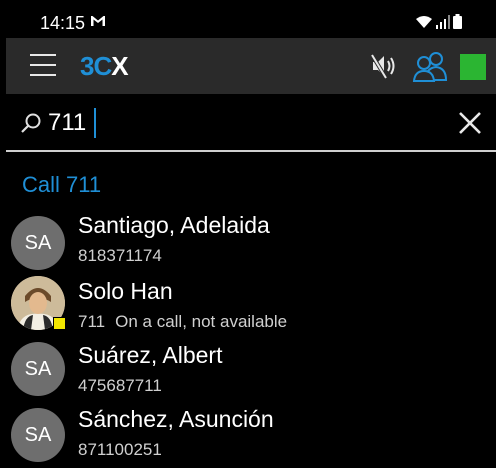  I want to click on avatar, so click(38, 303).